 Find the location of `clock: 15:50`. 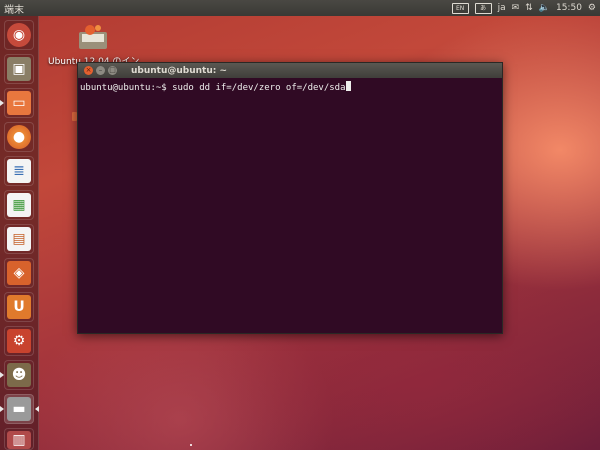

clock: 15:50 is located at coordinates (569, 8).